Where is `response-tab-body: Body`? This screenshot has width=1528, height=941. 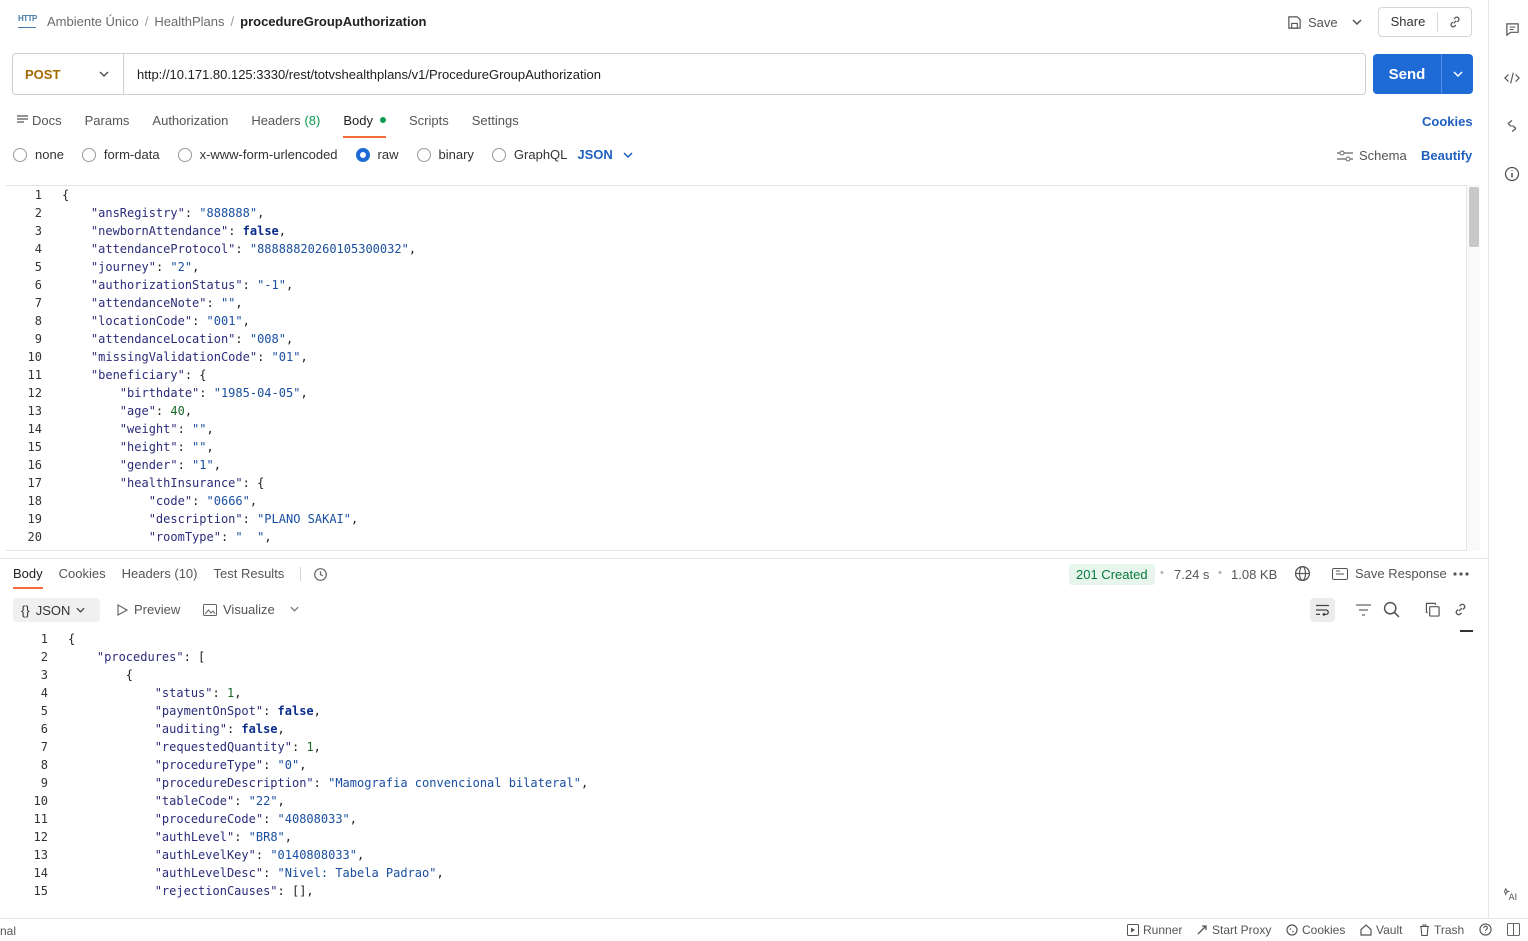 response-tab-body: Body is located at coordinates (28, 577).